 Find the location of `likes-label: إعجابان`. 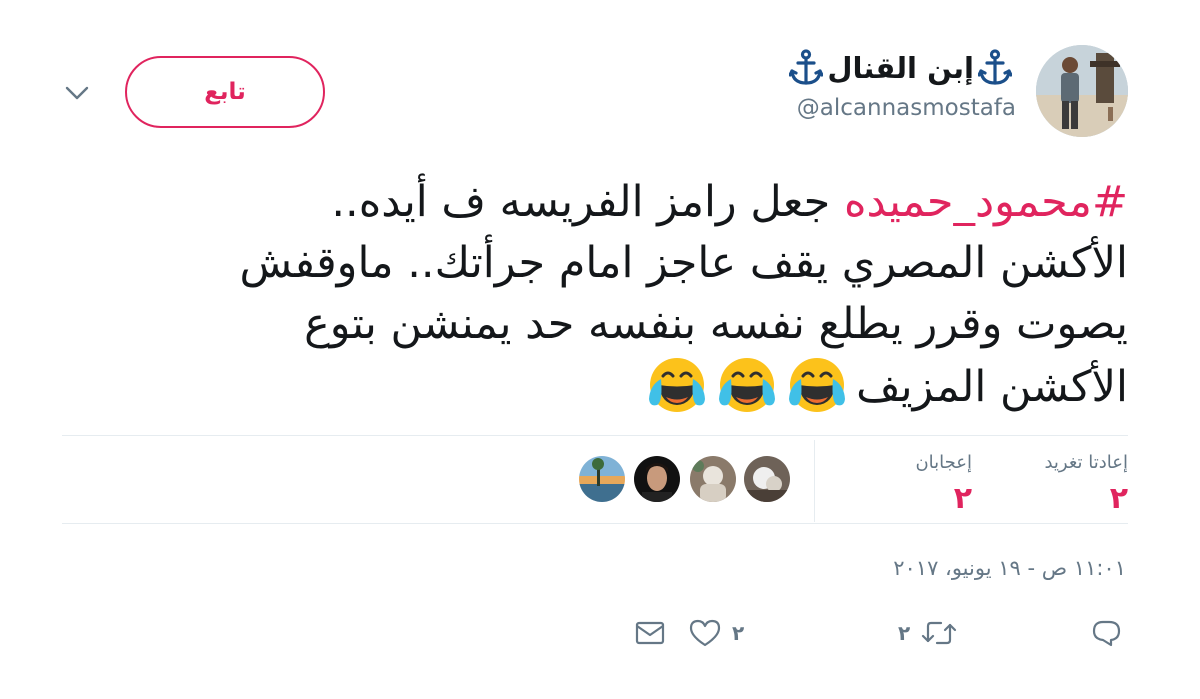

likes-label: إعجابان is located at coordinates (943, 462).